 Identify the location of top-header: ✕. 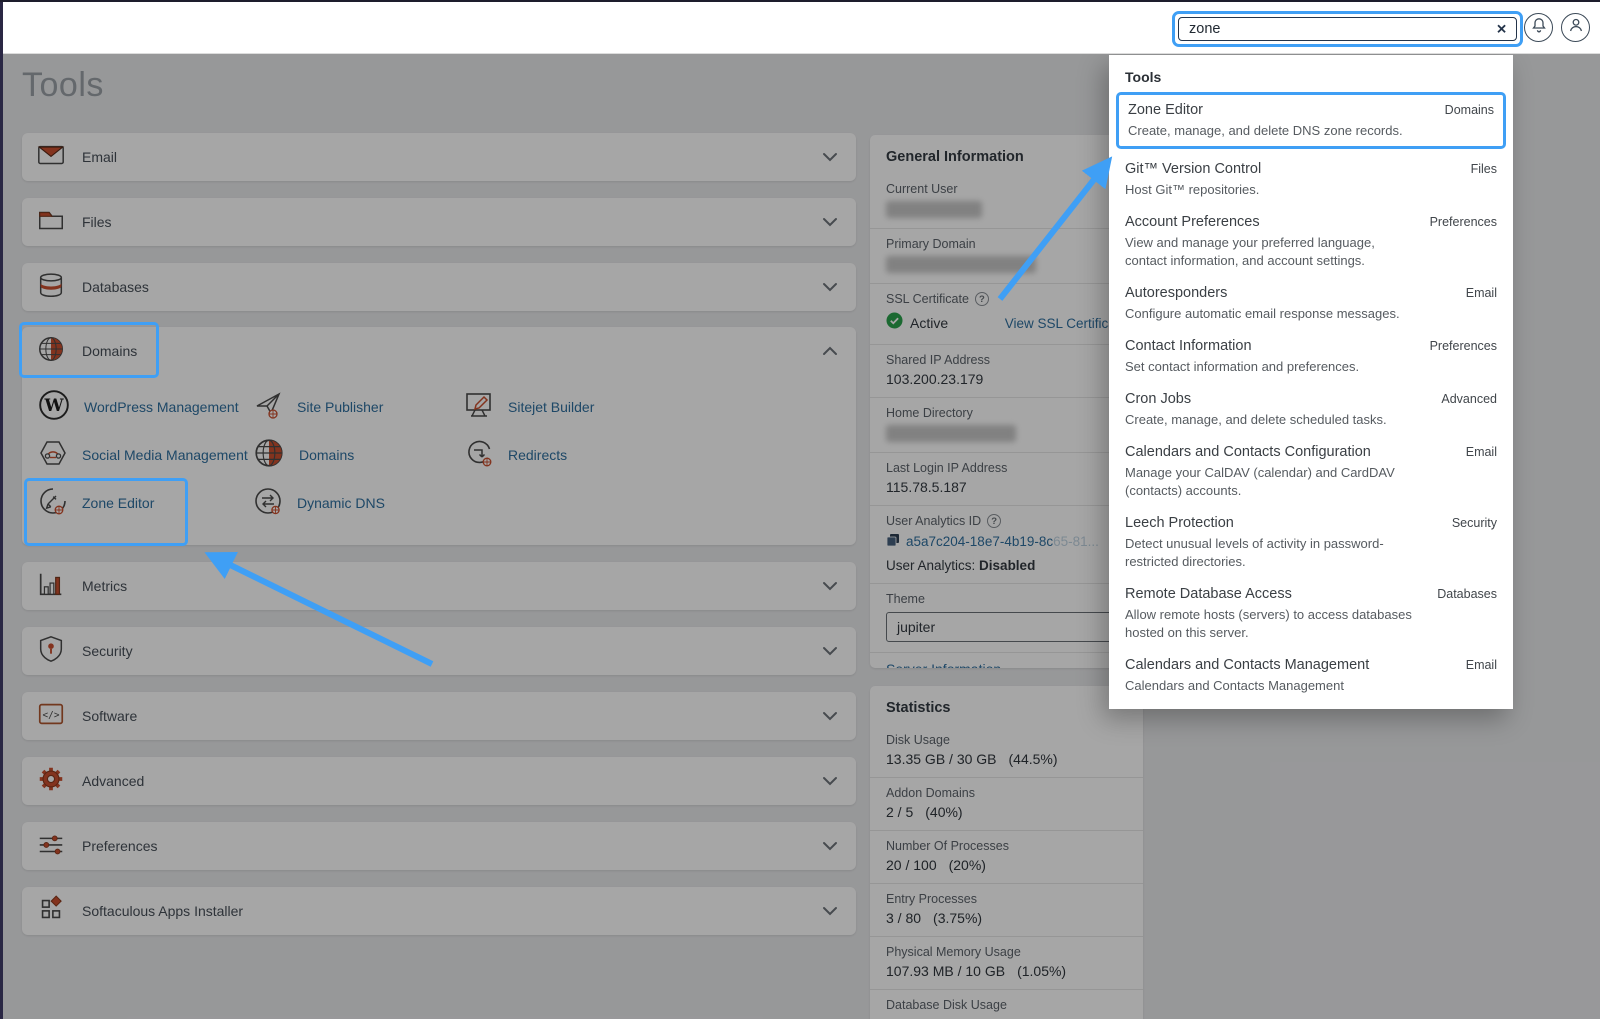
(800, 27).